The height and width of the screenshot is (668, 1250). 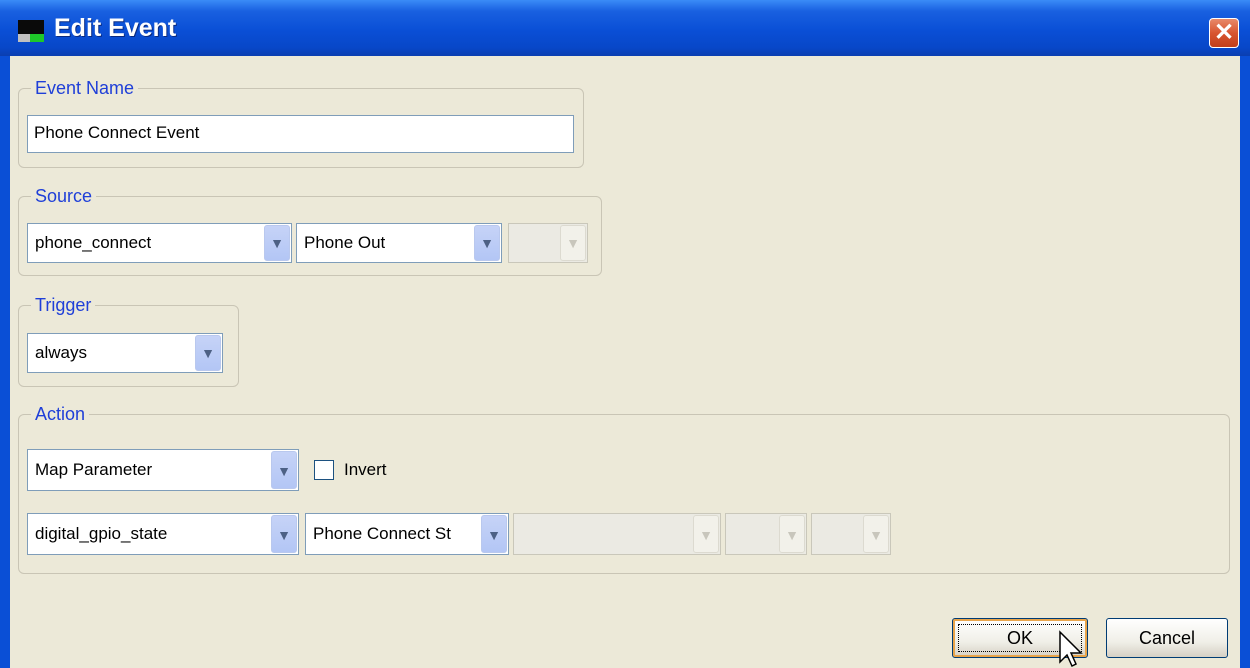 What do you see at coordinates (766, 534) in the screenshot?
I see `action-extra-combo-2: ▼` at bounding box center [766, 534].